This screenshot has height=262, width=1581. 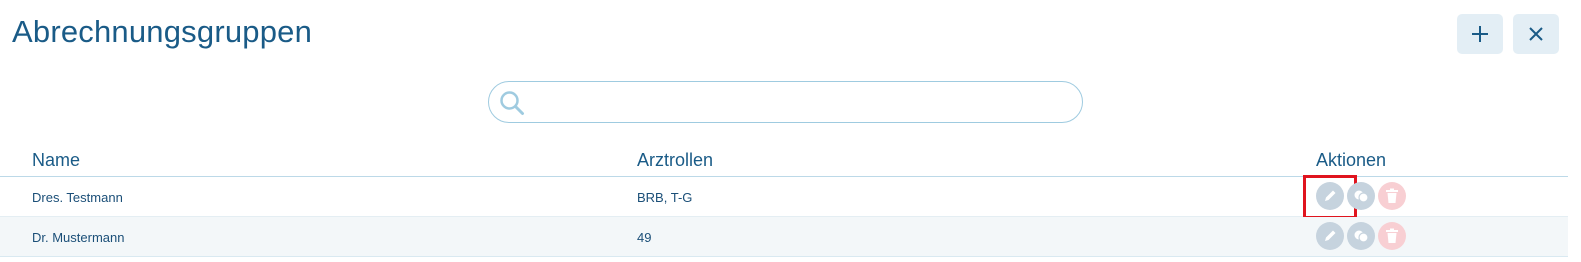 I want to click on search-icon, so click(x=512, y=103).